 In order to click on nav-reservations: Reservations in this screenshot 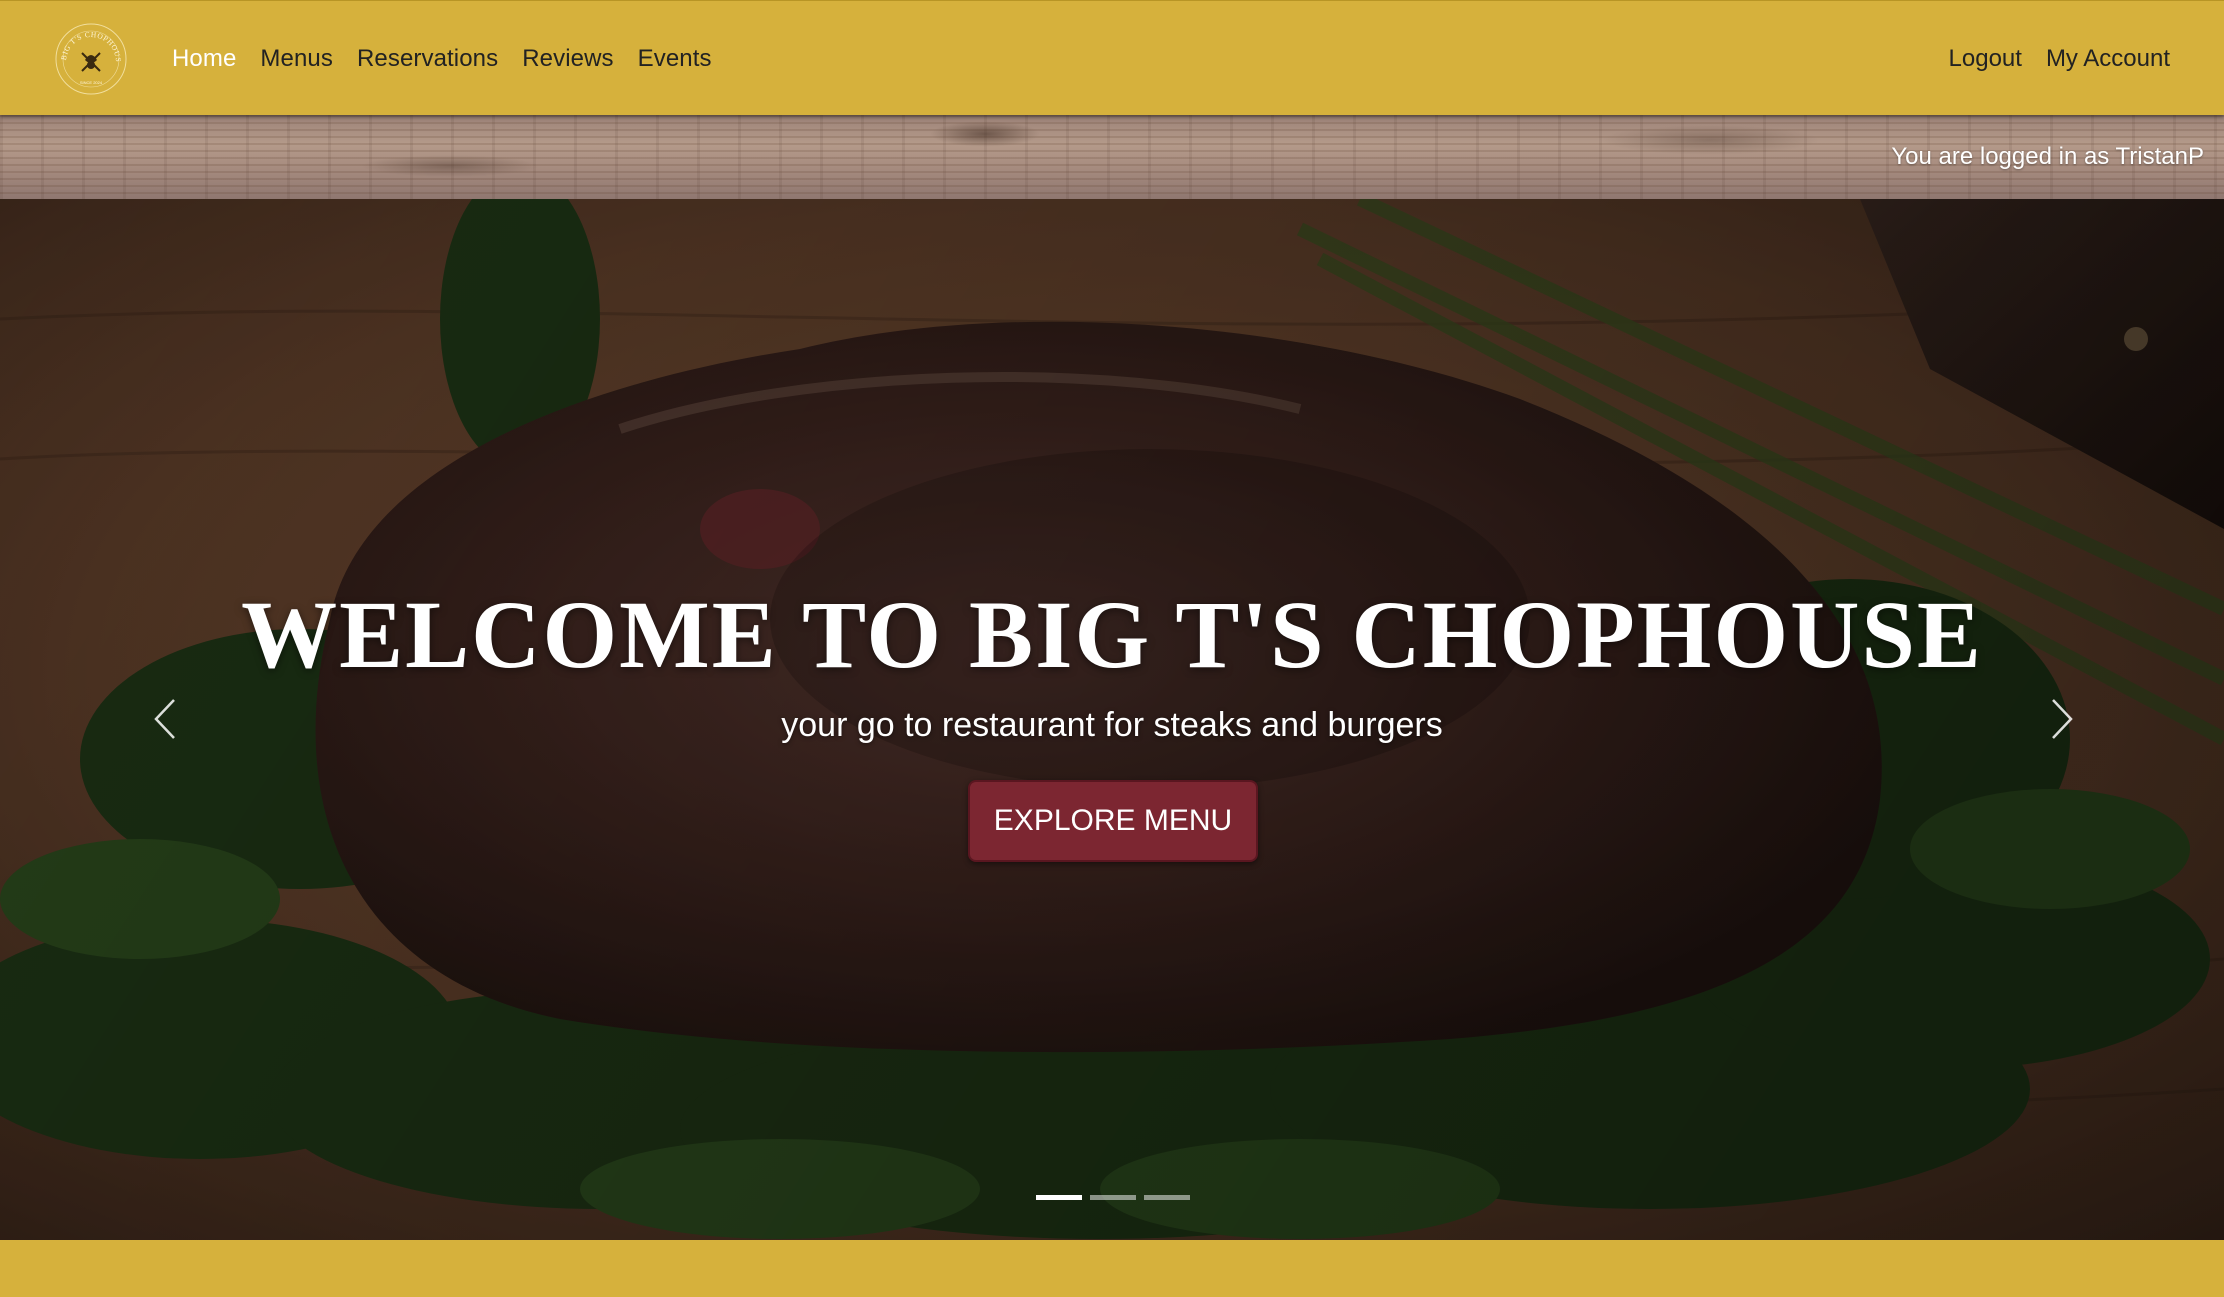, I will do `click(427, 59)`.